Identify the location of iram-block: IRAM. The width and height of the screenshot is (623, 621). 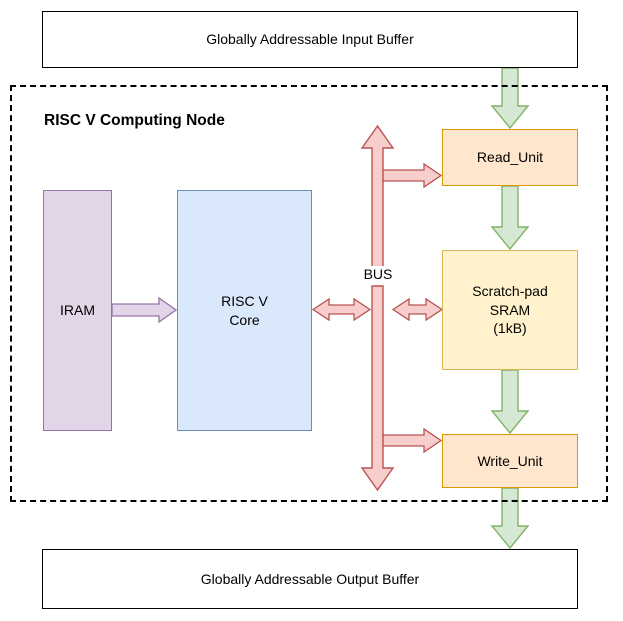
(77, 310).